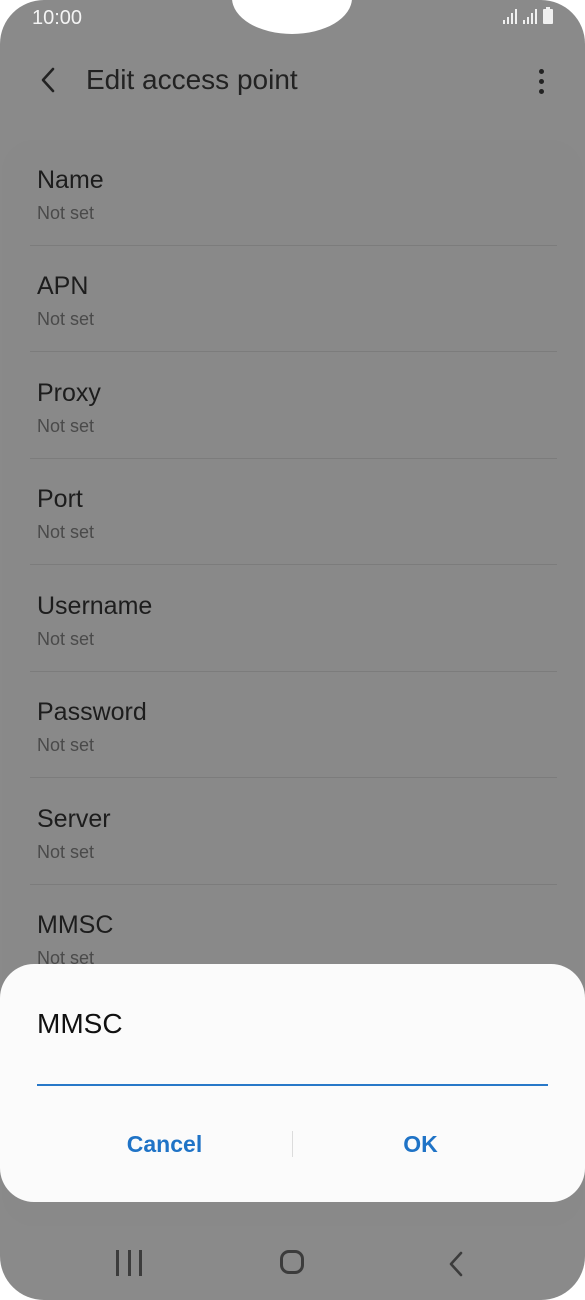  I want to click on setting-label: Name, so click(70, 180).